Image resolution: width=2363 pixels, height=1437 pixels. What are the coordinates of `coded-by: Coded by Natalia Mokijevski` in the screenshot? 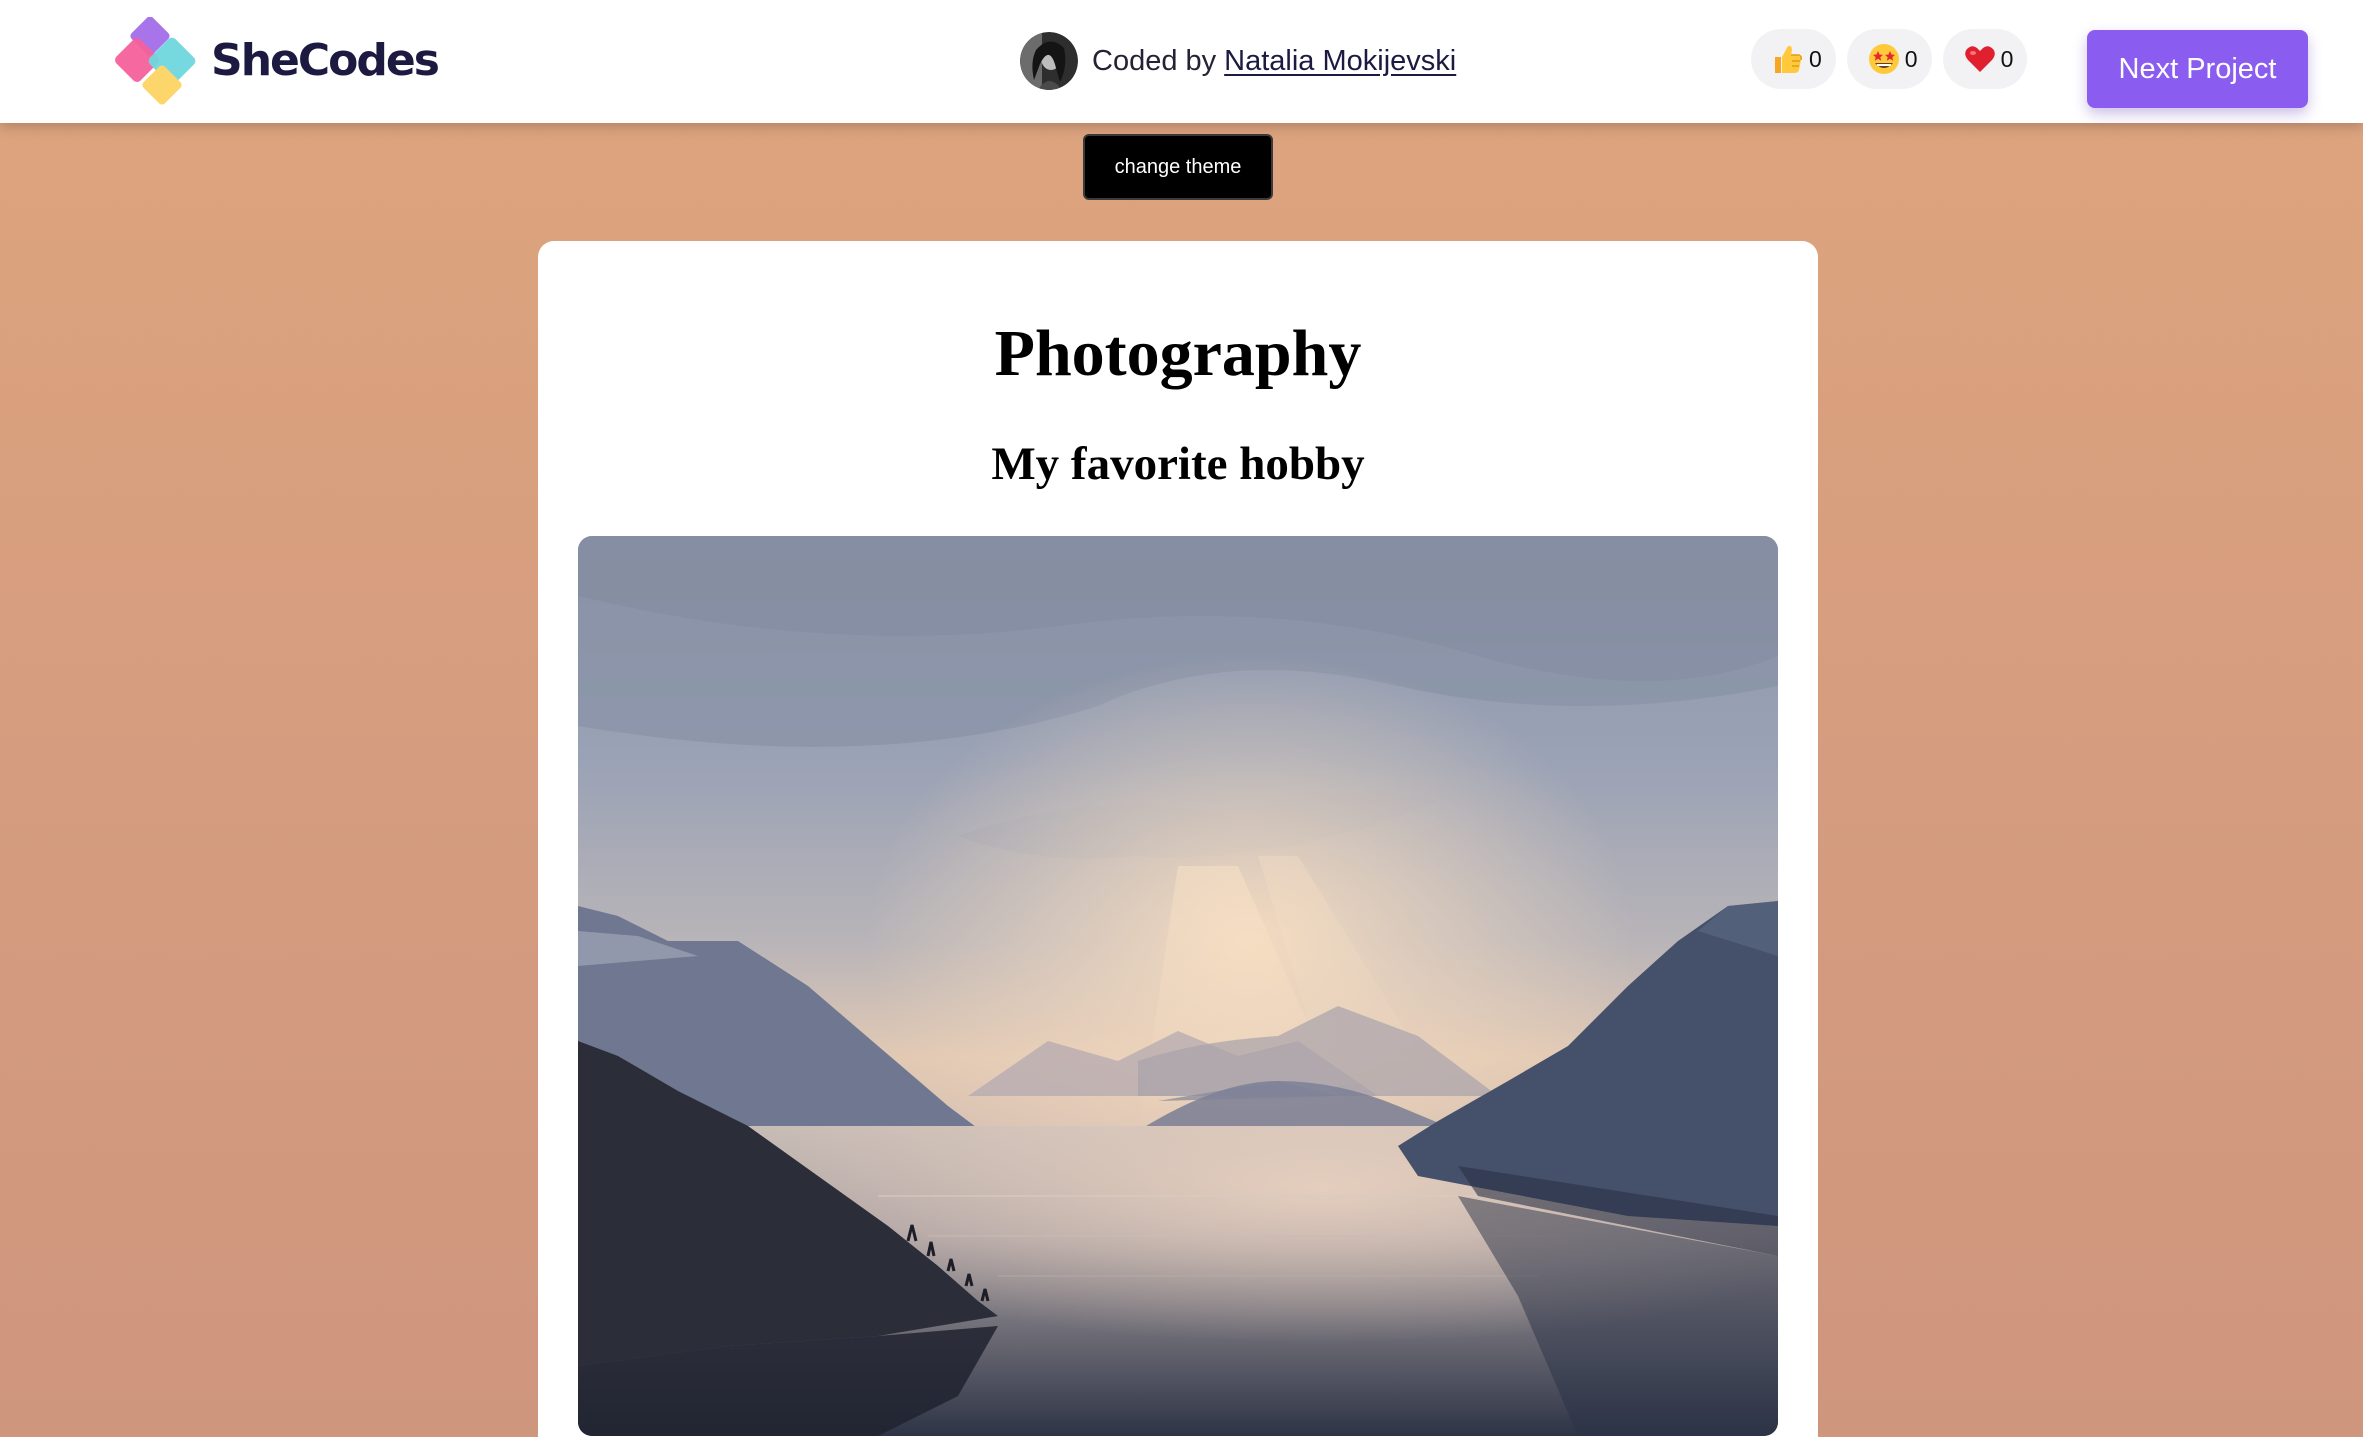 It's located at (1238, 61).